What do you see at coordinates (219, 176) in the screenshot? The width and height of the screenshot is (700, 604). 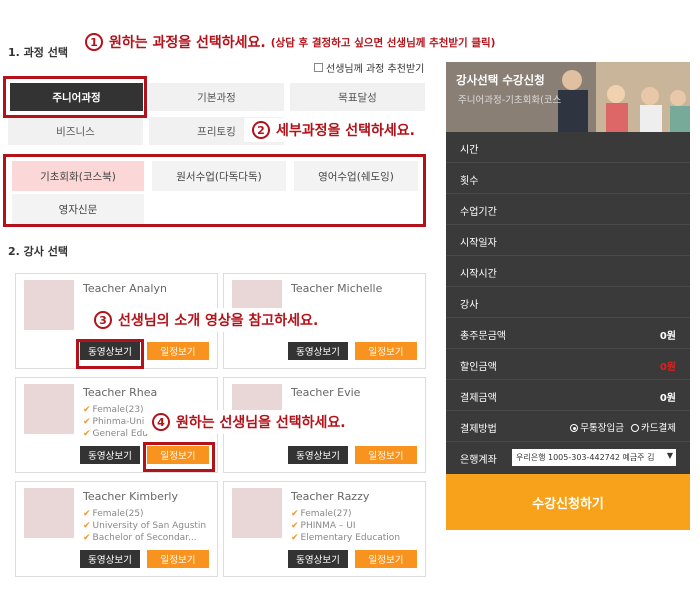 I see `subcourse-original-book: 원서수업(다독다독)` at bounding box center [219, 176].